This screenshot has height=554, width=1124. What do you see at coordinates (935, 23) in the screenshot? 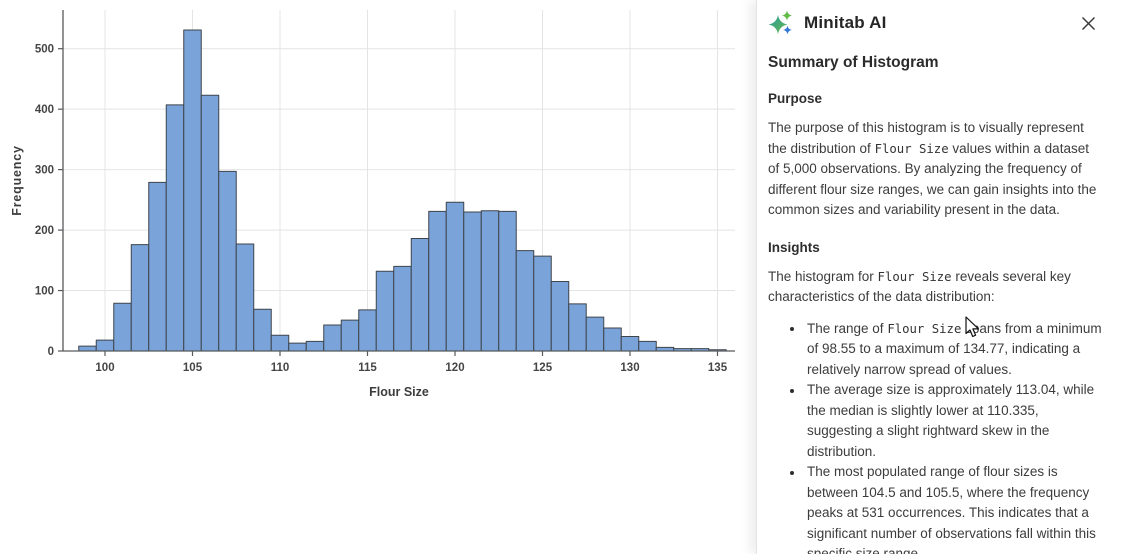
I see `panel-header: Minitab AI` at bounding box center [935, 23].